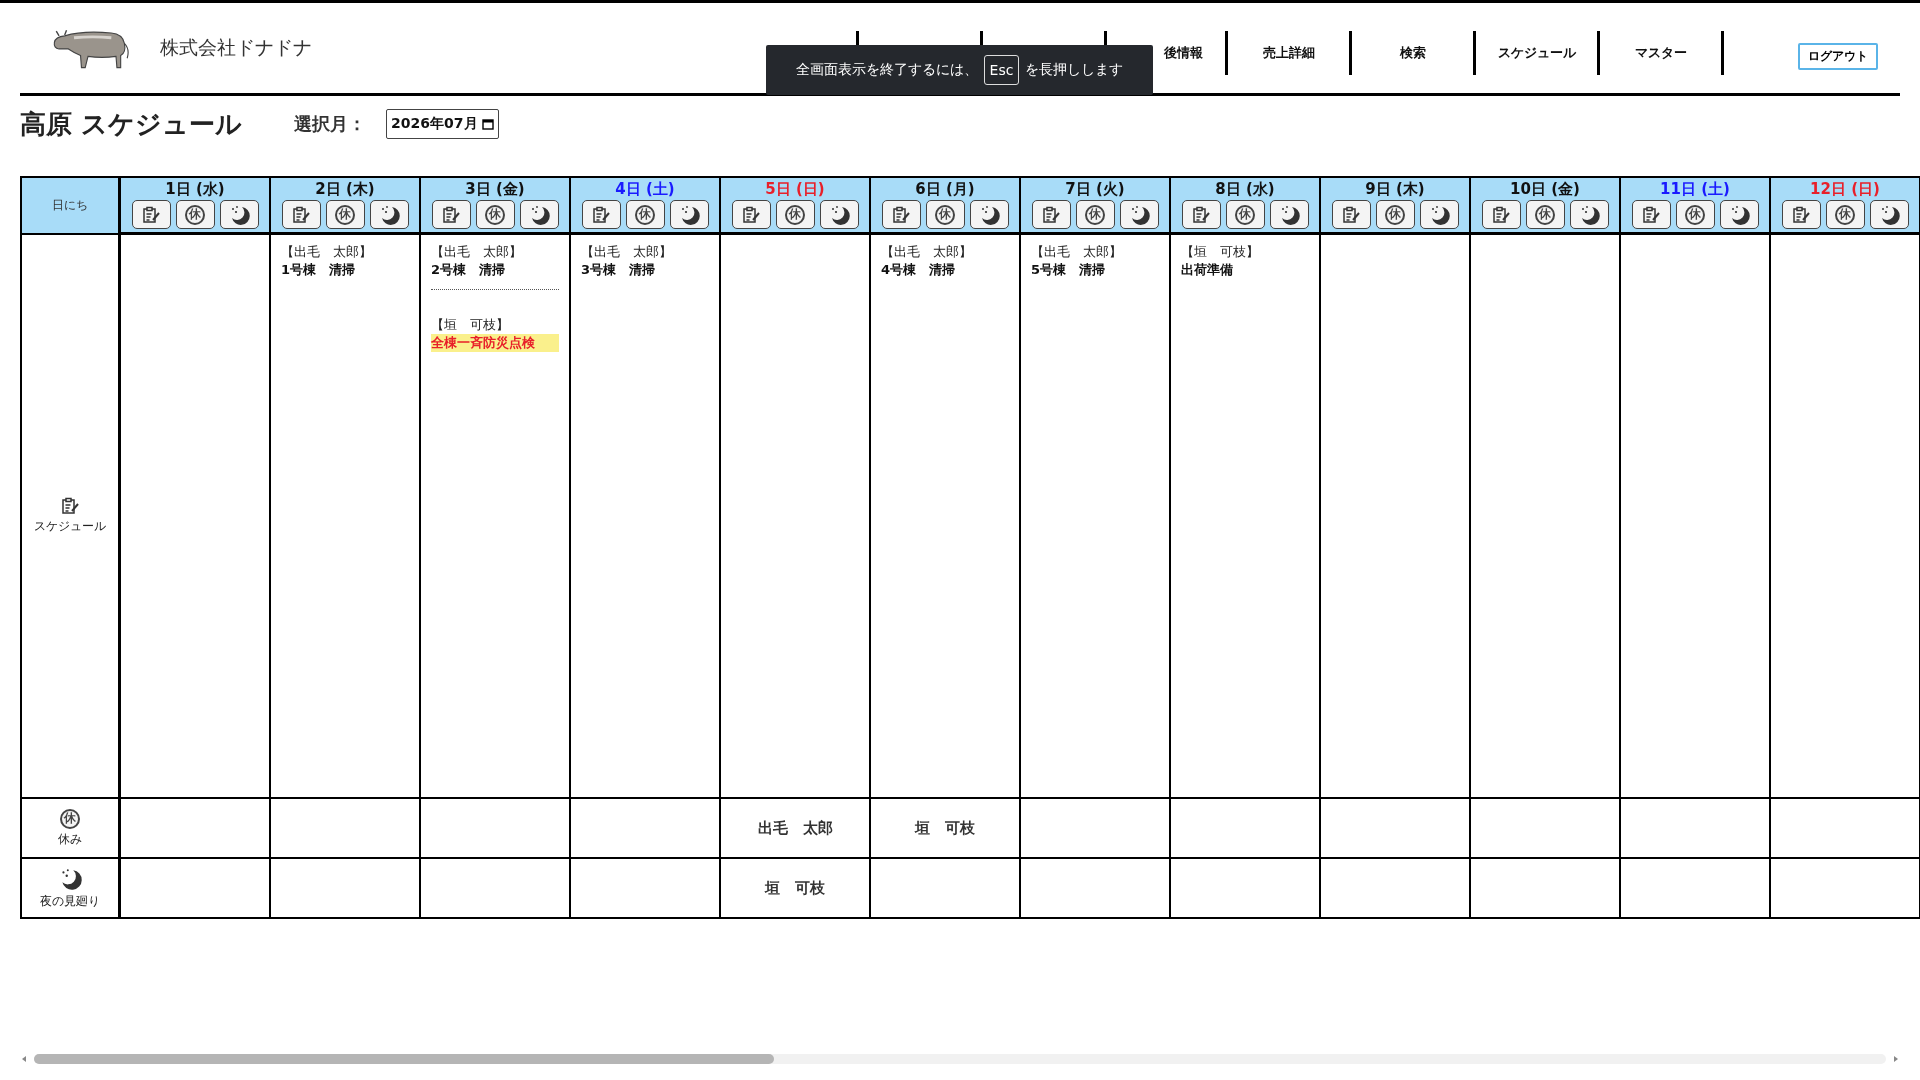  I want to click on task-text: 4号棟 清掃, so click(919, 270).